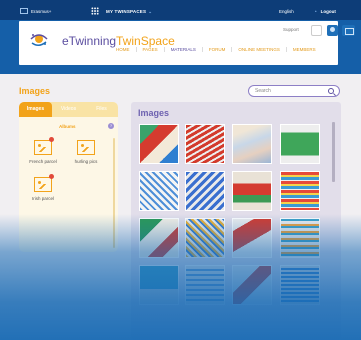  Describe the element at coordinates (150, 11) in the screenshot. I see `chevron-down-icon: ⌄` at that location.